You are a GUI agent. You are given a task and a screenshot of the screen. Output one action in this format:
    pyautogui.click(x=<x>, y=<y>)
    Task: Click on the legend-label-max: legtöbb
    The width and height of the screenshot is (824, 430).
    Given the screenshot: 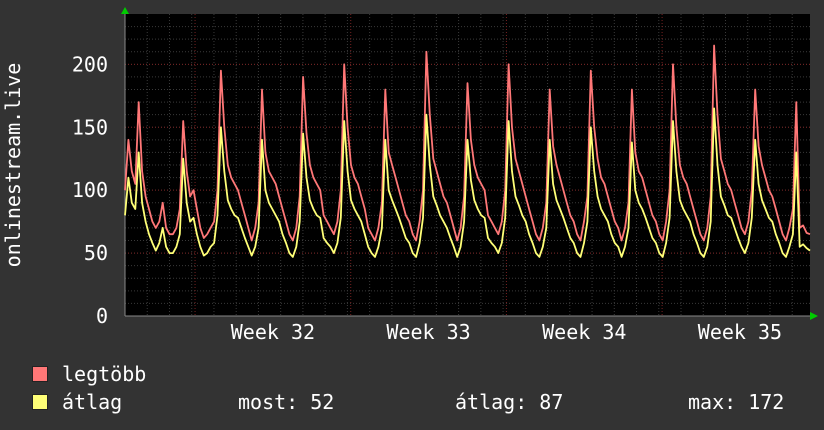 What is the action you would take?
    pyautogui.click(x=104, y=374)
    